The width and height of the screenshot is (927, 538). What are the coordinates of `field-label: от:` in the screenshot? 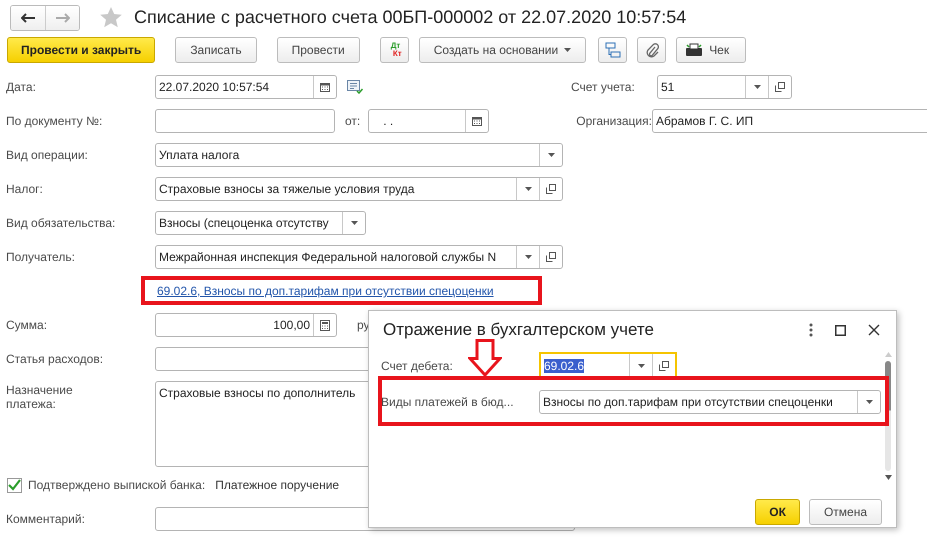 It's located at (352, 121).